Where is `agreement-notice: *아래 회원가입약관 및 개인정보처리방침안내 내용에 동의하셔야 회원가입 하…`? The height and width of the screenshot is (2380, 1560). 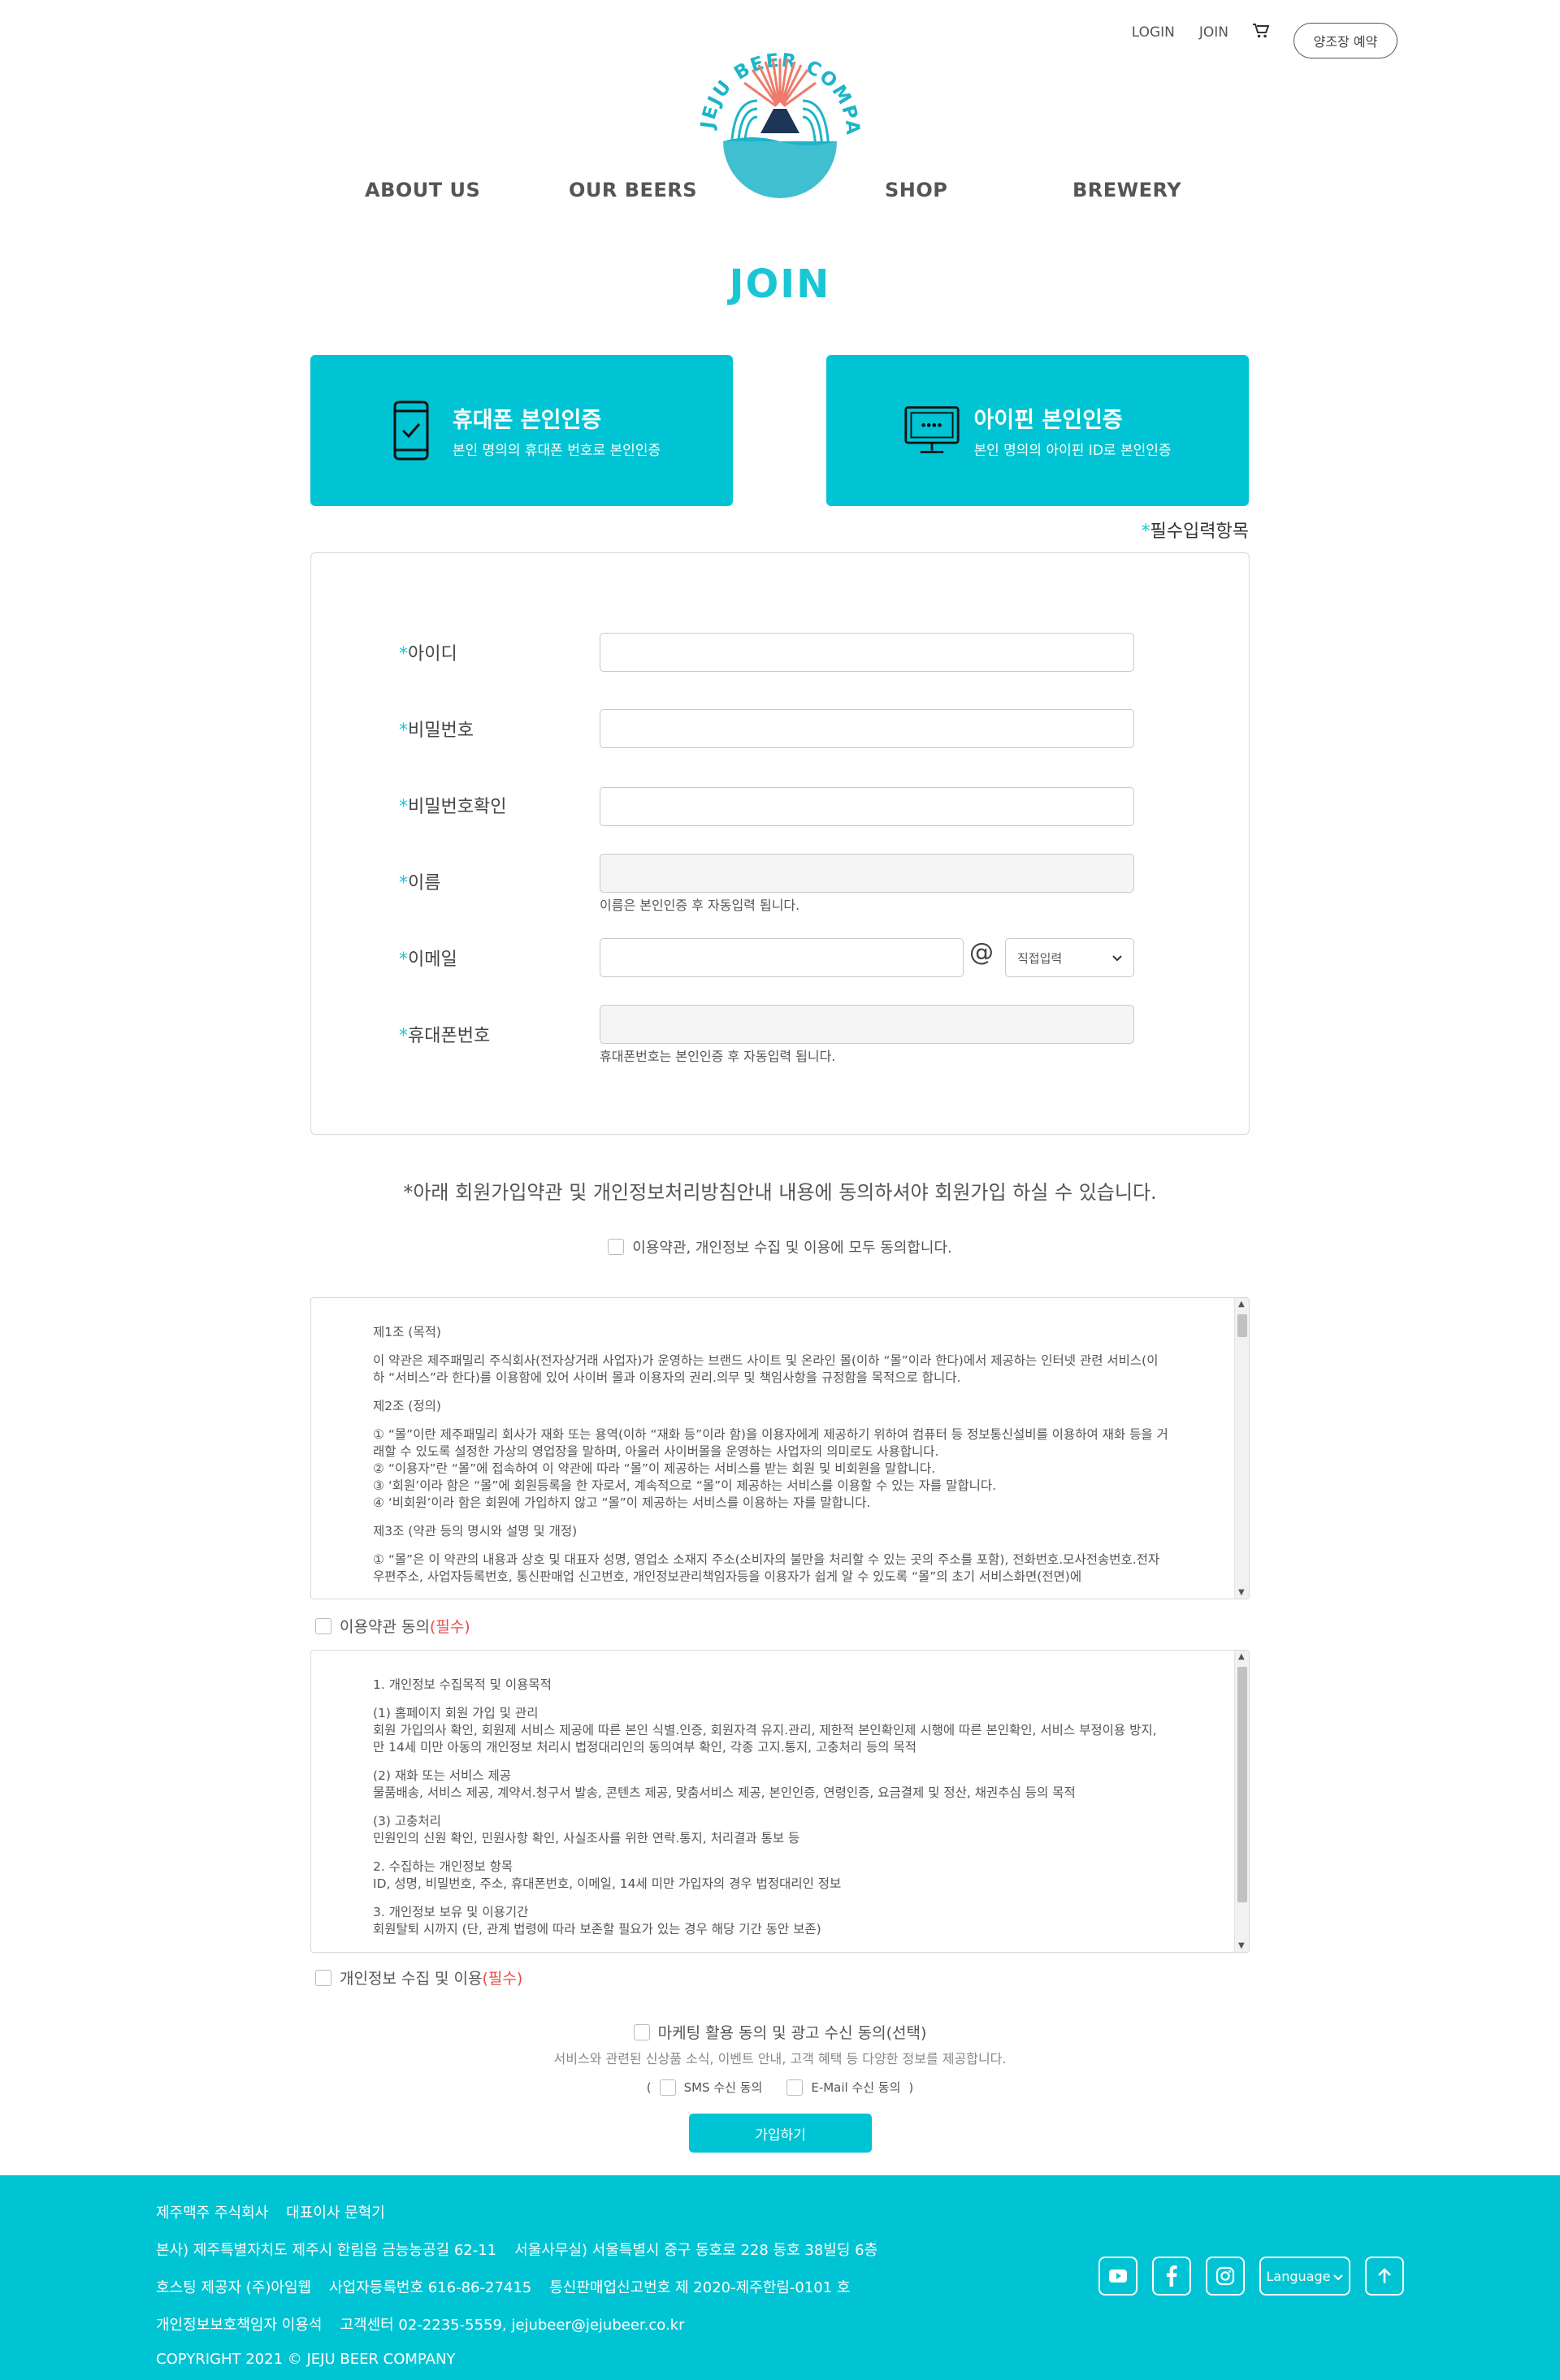 agreement-notice: *아래 회원가입약관 및 개인정보처리방침안내 내용에 동의하셔야 회원가입 하… is located at coordinates (780, 1192).